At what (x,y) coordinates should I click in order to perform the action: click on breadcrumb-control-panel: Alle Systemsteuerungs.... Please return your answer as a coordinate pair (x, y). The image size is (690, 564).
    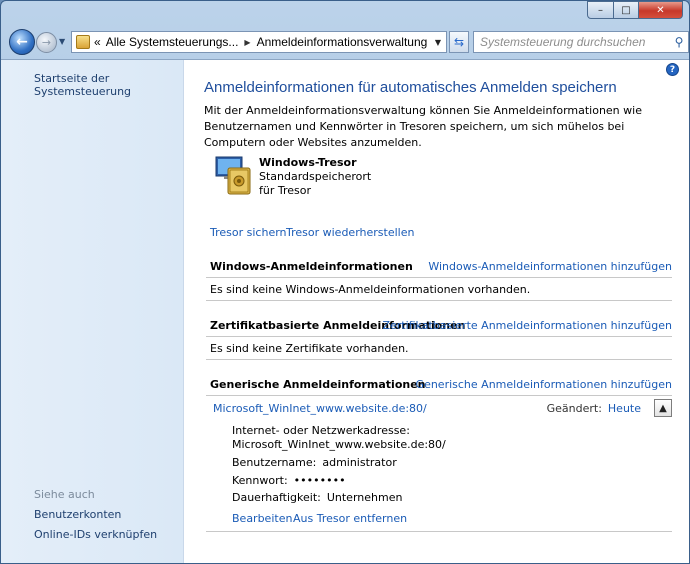
    Looking at the image, I should click on (172, 42).